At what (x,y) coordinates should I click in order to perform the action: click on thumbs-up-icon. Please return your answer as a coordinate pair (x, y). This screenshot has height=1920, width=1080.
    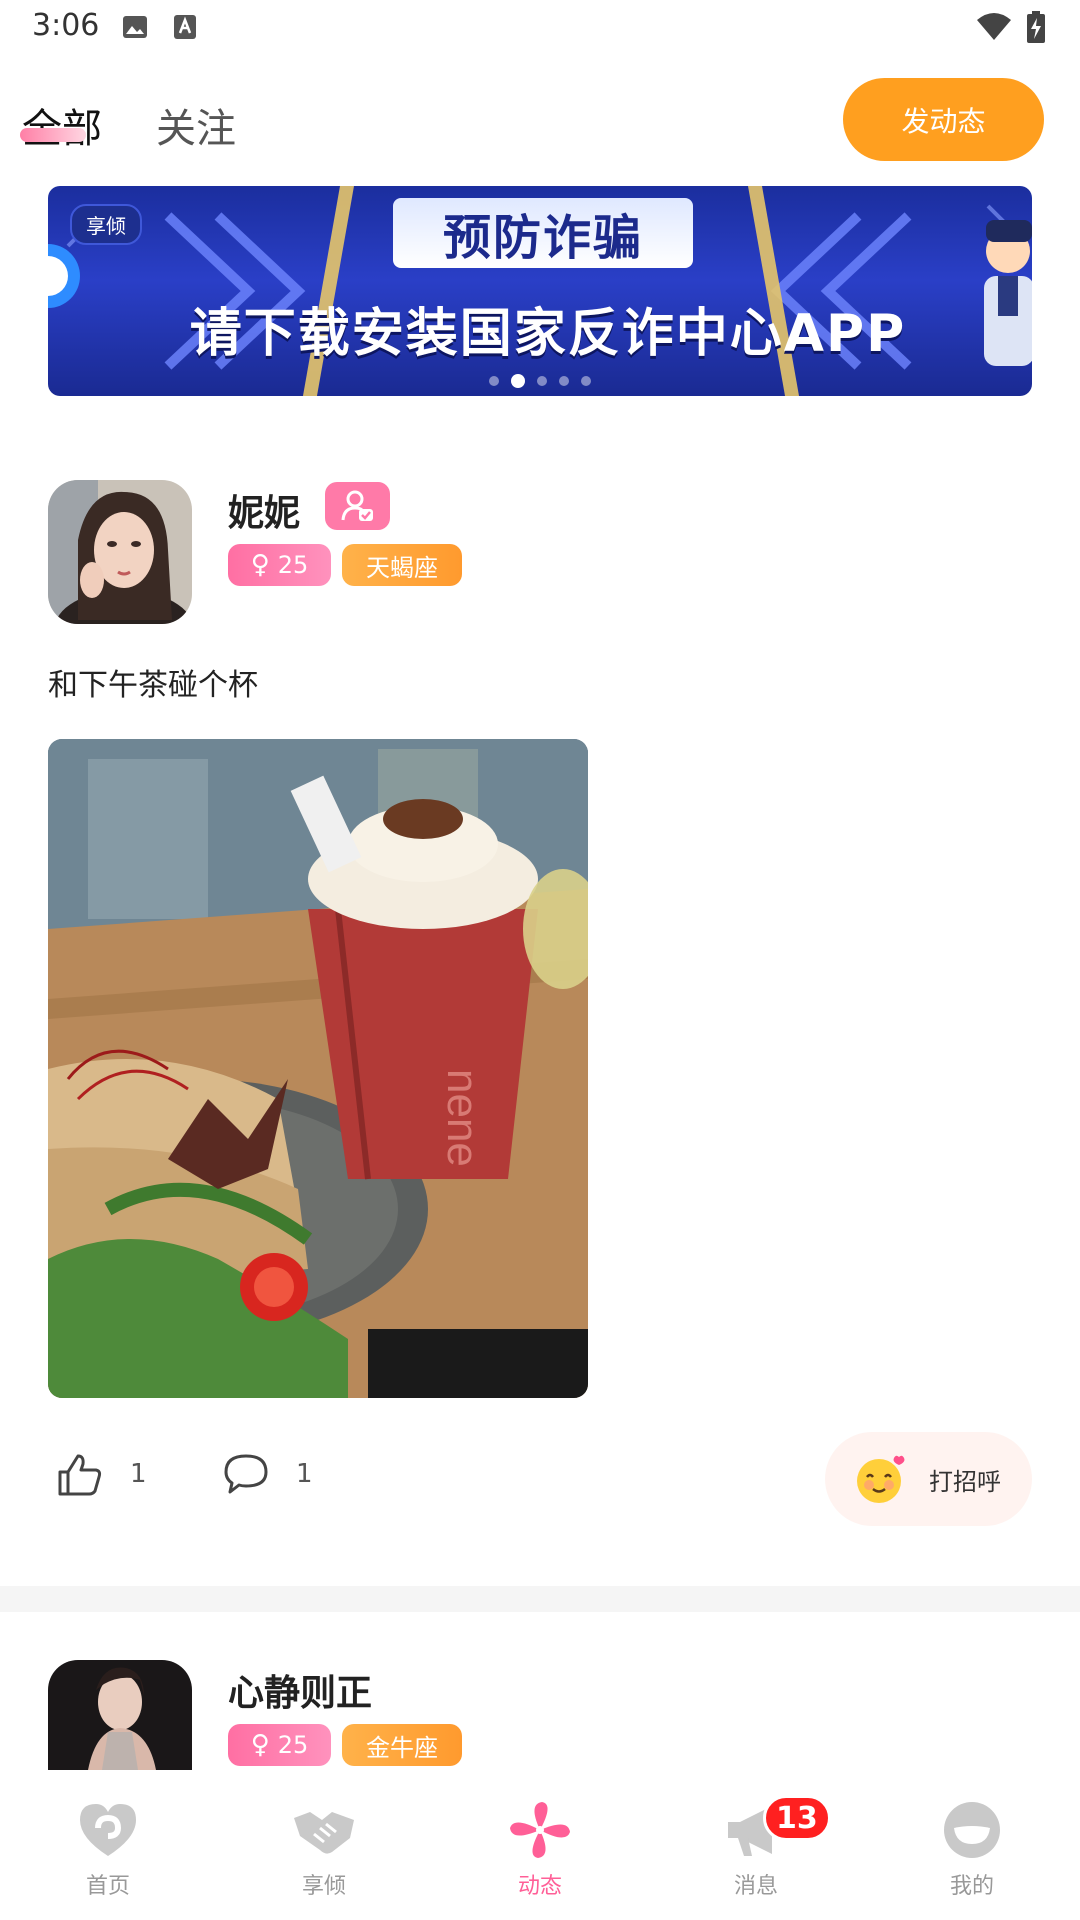
    Looking at the image, I should click on (80, 1475).